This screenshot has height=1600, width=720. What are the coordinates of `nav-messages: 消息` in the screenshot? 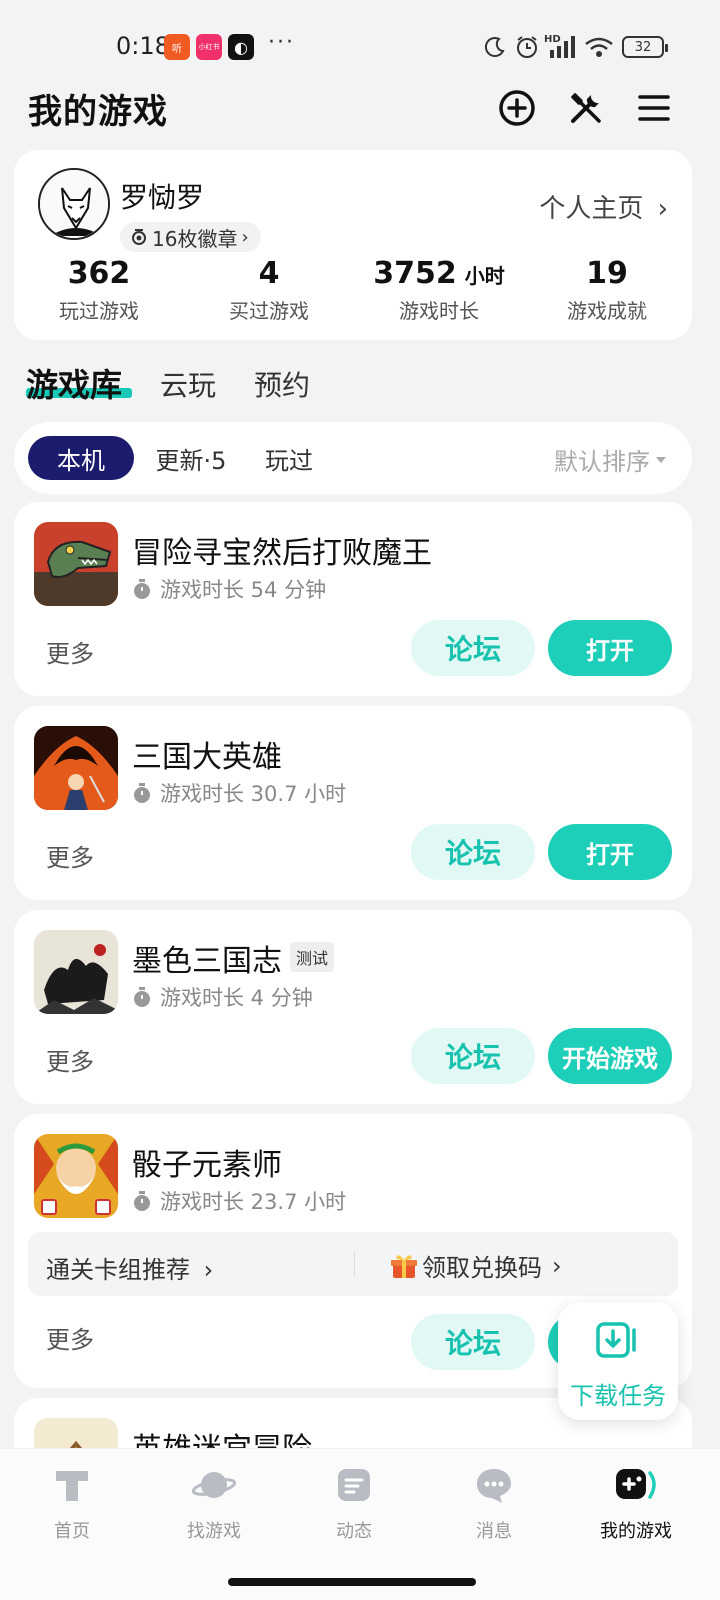 It's located at (494, 1503).